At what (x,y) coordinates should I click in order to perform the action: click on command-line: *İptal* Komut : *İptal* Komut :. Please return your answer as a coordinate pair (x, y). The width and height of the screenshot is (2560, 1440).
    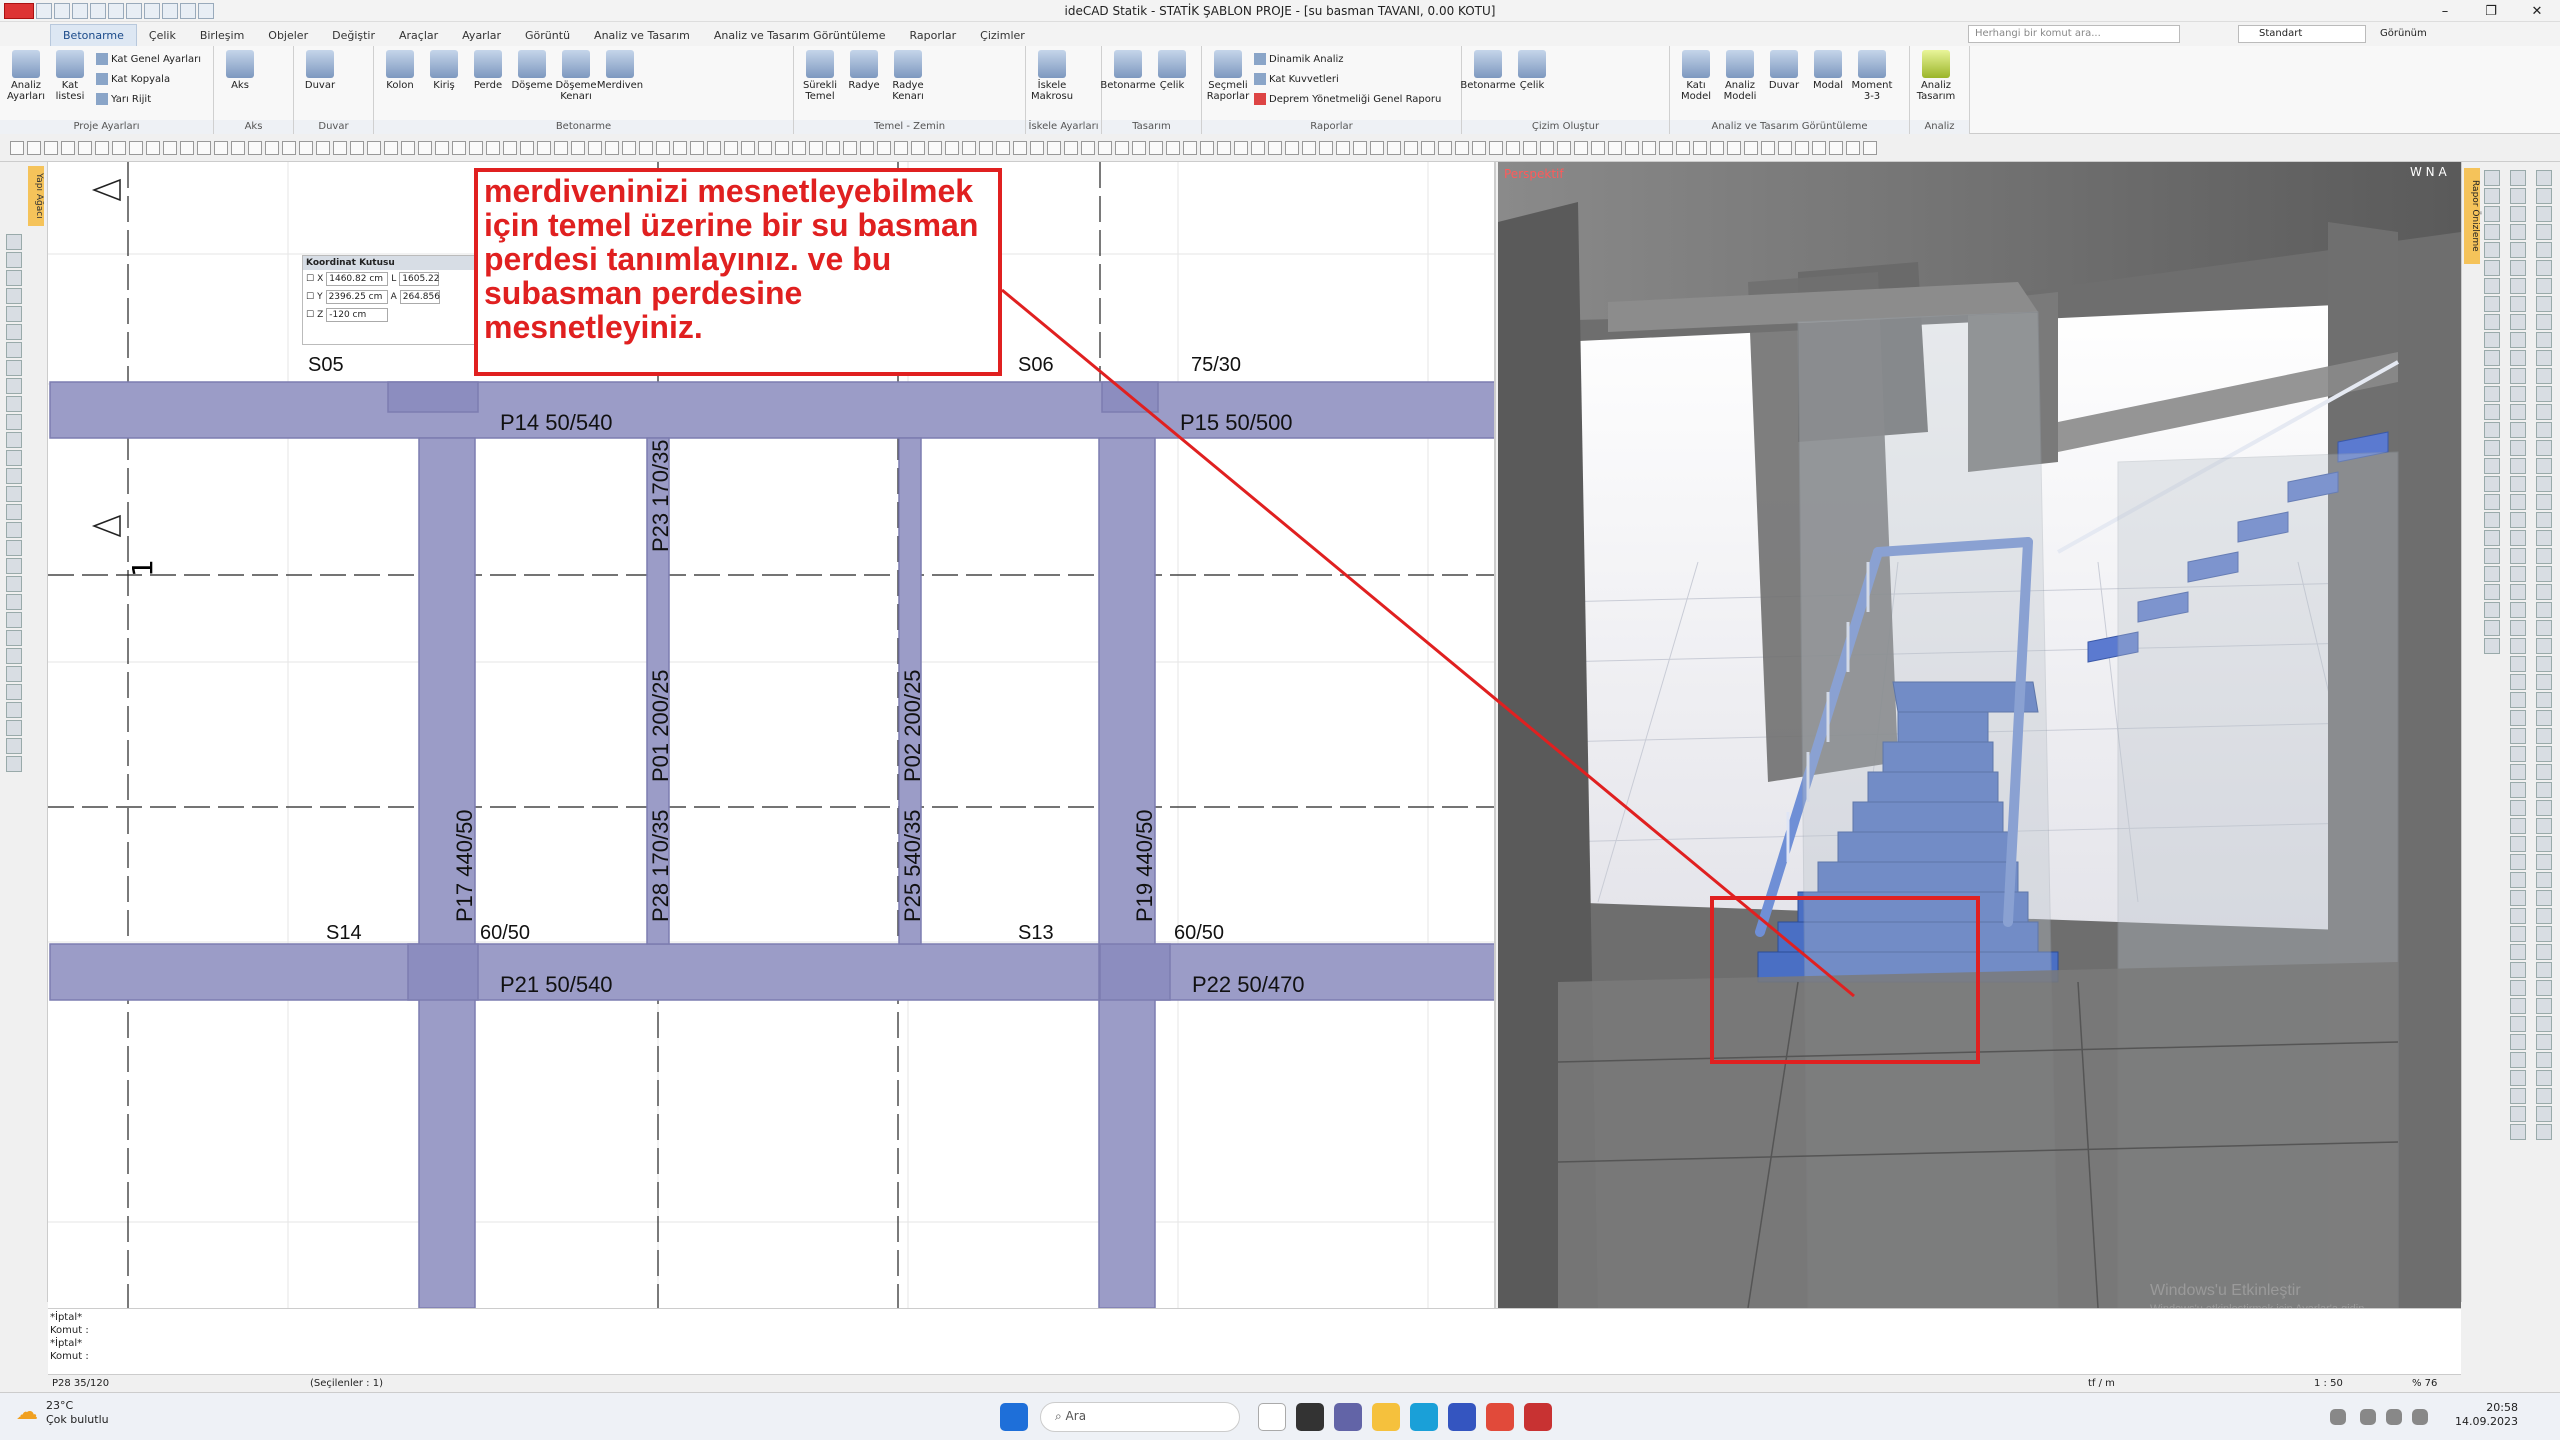
    Looking at the image, I should click on (1254, 1341).